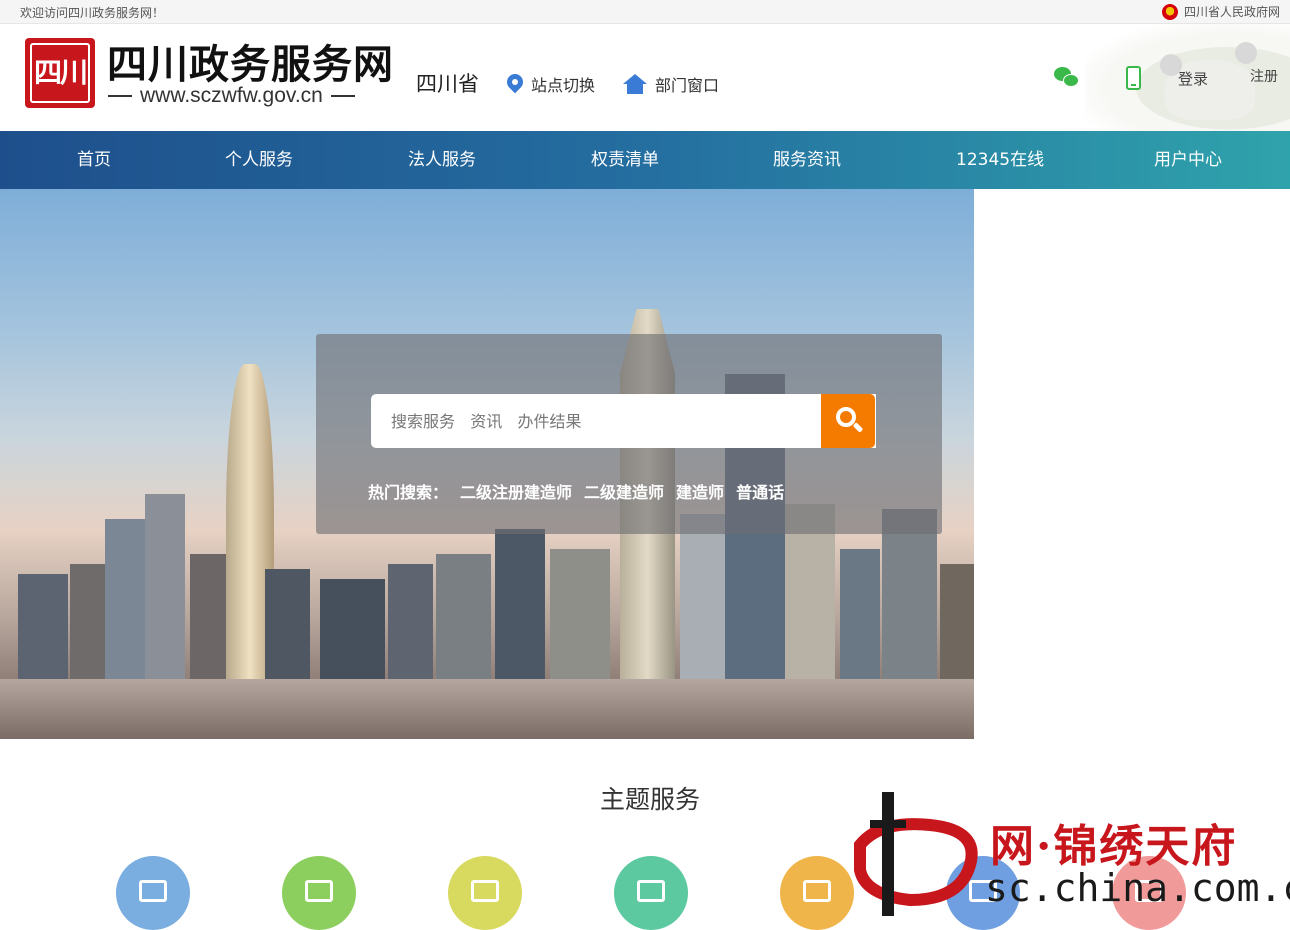 Image resolution: width=1290 pixels, height=930 pixels. What do you see at coordinates (516, 491) in the screenshot?
I see `hot-search-keyword: 二级注册建造师` at bounding box center [516, 491].